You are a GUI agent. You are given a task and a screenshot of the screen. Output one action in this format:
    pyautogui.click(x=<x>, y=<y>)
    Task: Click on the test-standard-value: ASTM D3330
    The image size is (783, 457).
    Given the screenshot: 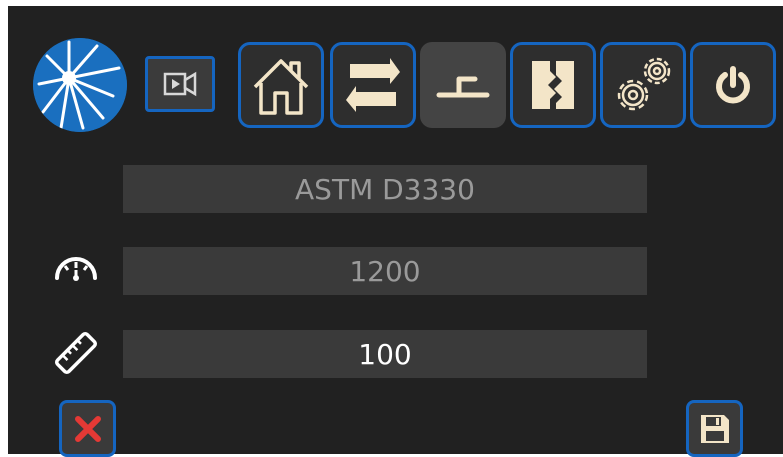 What is the action you would take?
    pyautogui.click(x=385, y=189)
    